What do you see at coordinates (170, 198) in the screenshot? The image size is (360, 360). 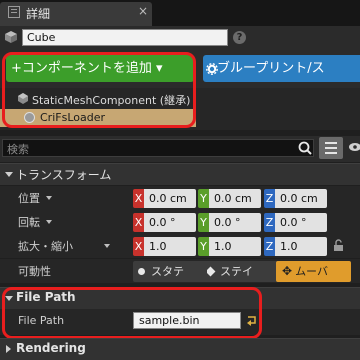 I see `location-x-field: 0.0 cm` at bounding box center [170, 198].